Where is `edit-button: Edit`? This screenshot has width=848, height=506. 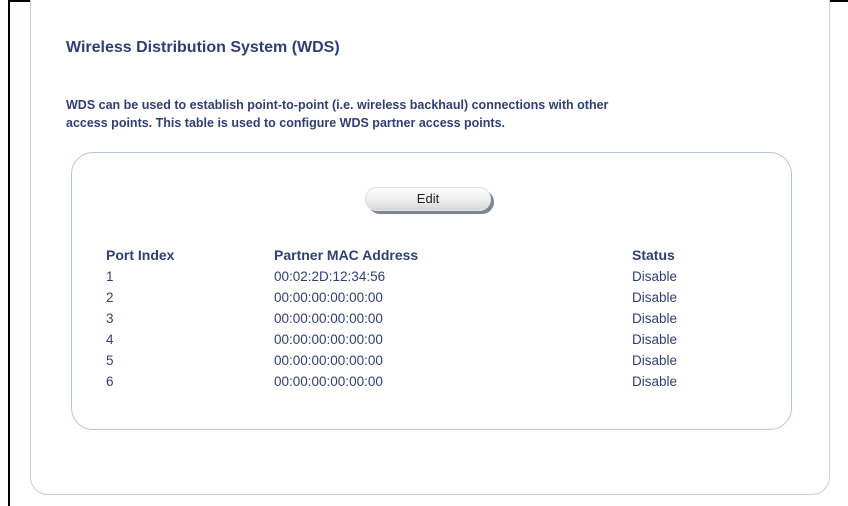 edit-button: Edit is located at coordinates (428, 199).